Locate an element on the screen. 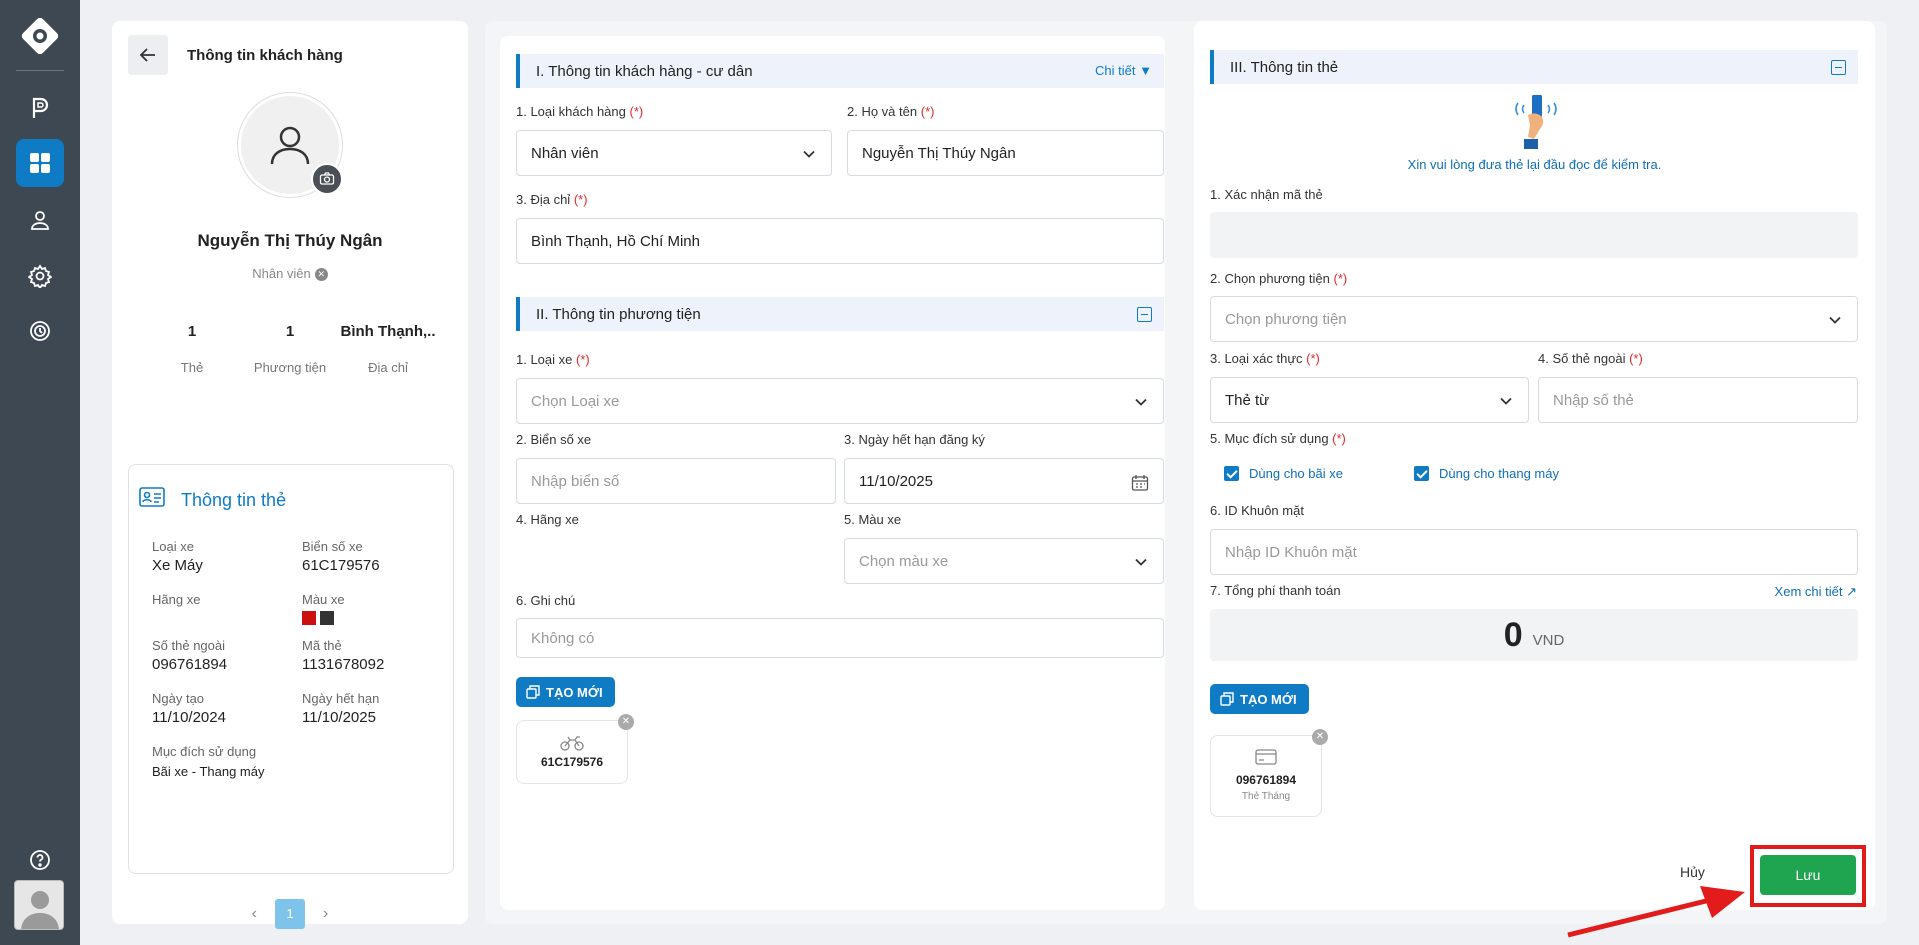  history-icon is located at coordinates (40, 331).